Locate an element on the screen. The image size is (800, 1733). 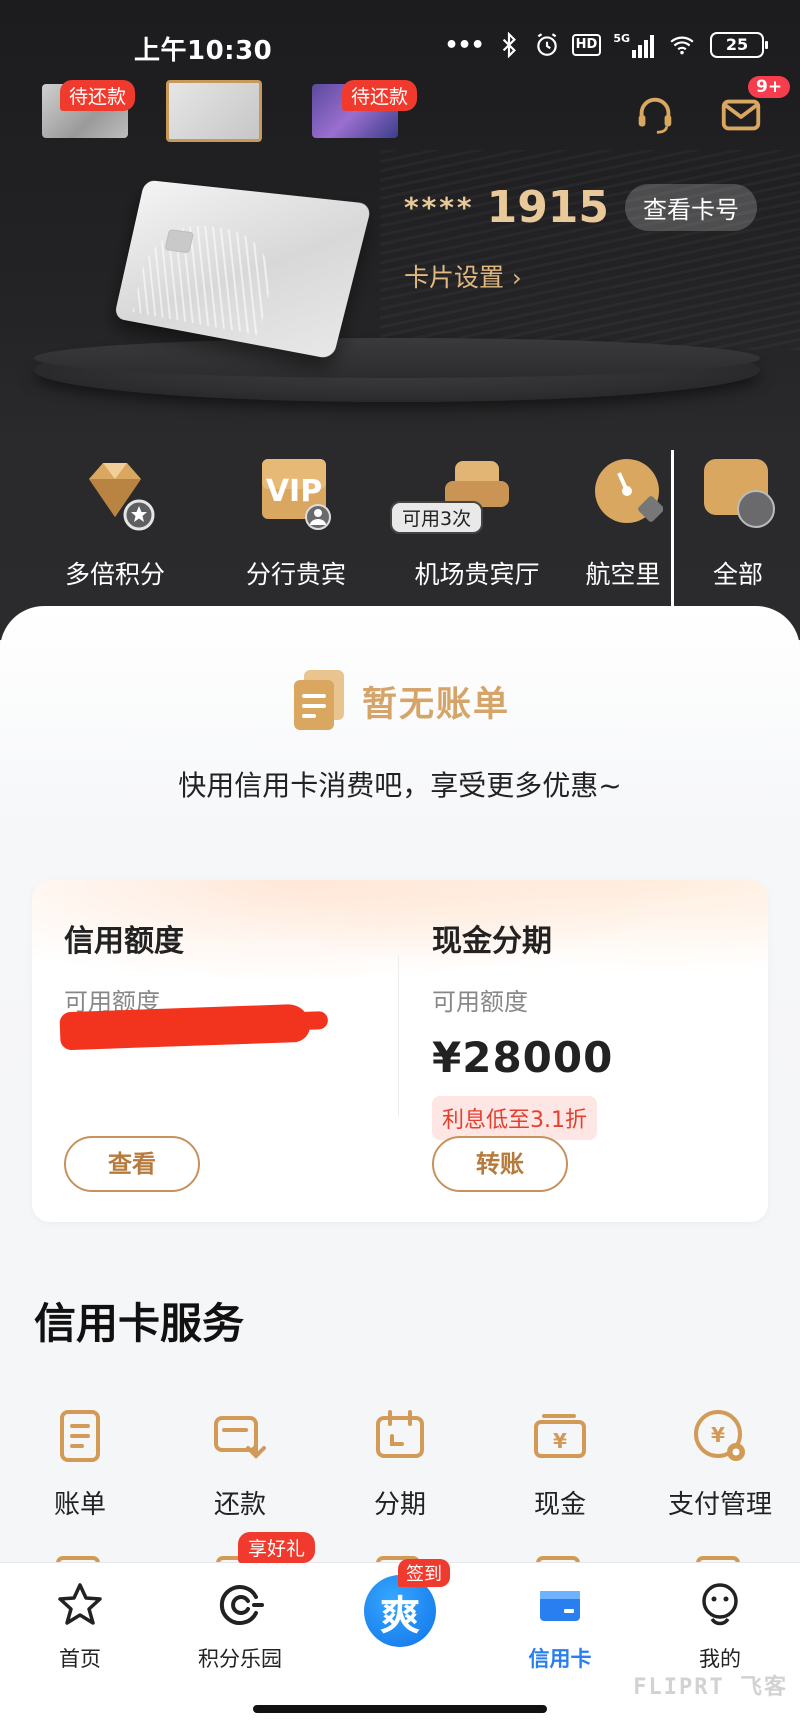
watermark: FLIPRT 飞客 is located at coordinates (710, 1687).